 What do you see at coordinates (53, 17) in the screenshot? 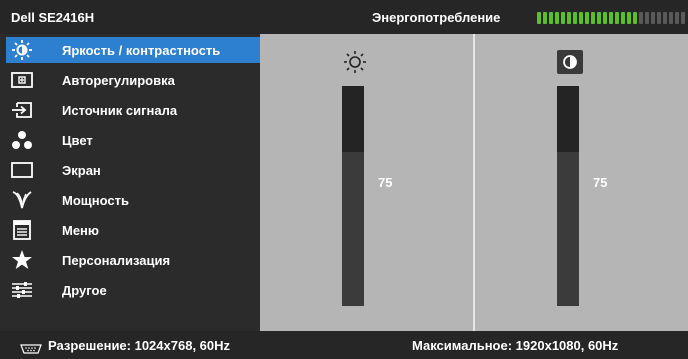
I see `model-name: Dell SE2416H` at bounding box center [53, 17].